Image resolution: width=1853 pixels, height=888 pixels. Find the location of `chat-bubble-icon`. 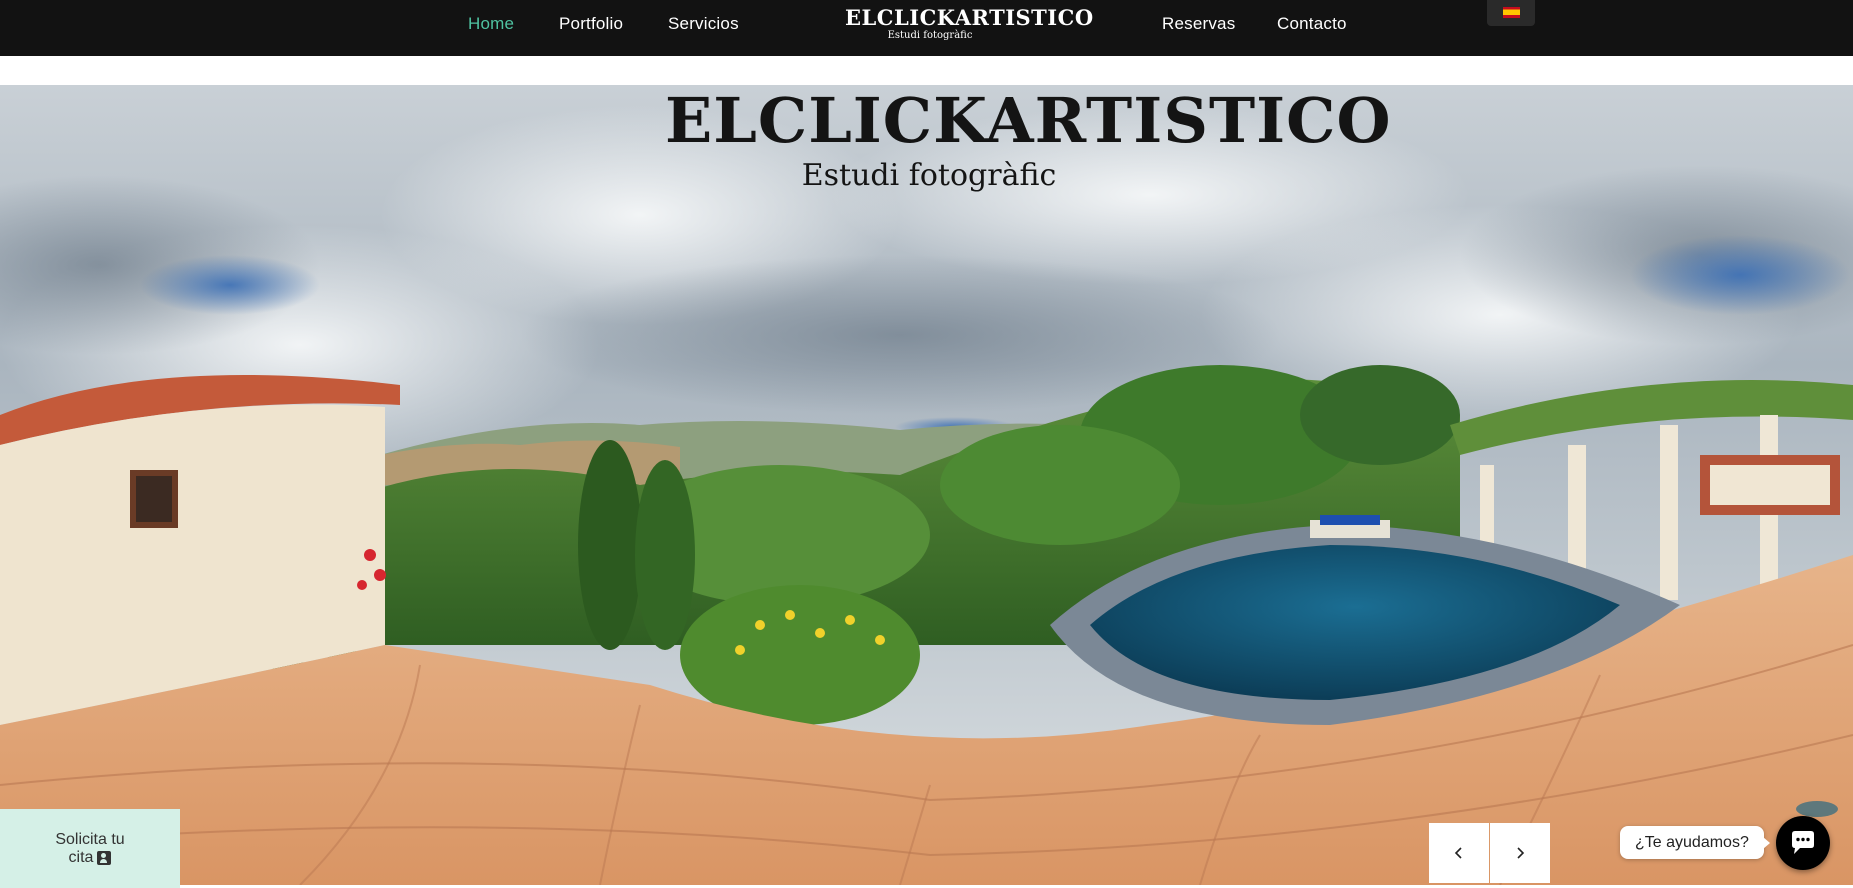

chat-bubble-icon is located at coordinates (1803, 842).